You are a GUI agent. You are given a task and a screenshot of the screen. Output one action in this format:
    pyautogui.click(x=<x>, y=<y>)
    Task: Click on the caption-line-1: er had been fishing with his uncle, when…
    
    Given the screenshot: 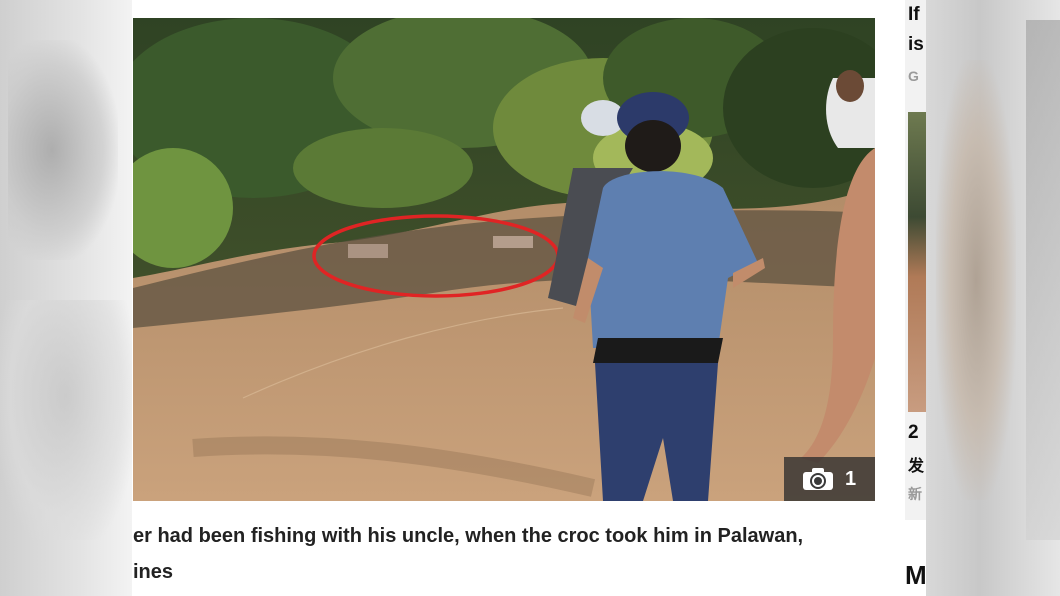 What is the action you would take?
    pyautogui.click(x=468, y=536)
    